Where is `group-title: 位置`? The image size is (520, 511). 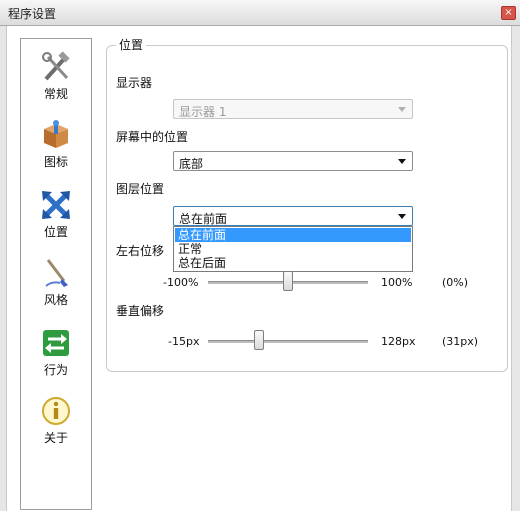
group-title: 位置 is located at coordinates (131, 44).